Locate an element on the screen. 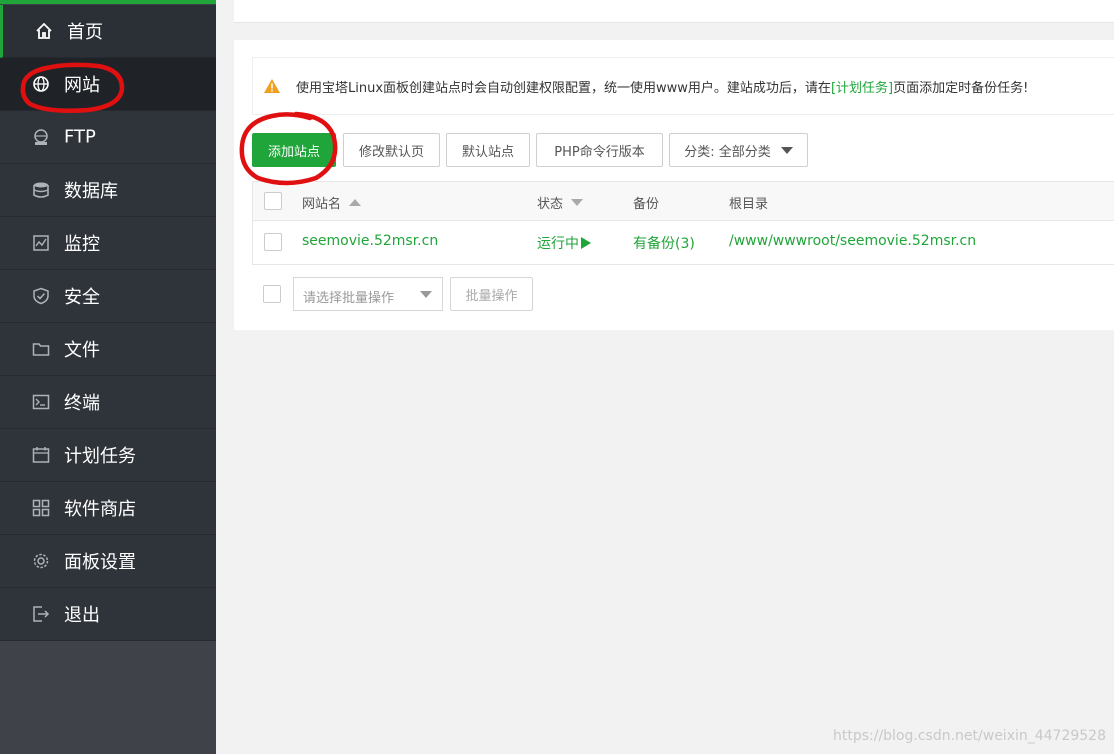  sidebar-item-label: 计划任务 is located at coordinates (100, 456).